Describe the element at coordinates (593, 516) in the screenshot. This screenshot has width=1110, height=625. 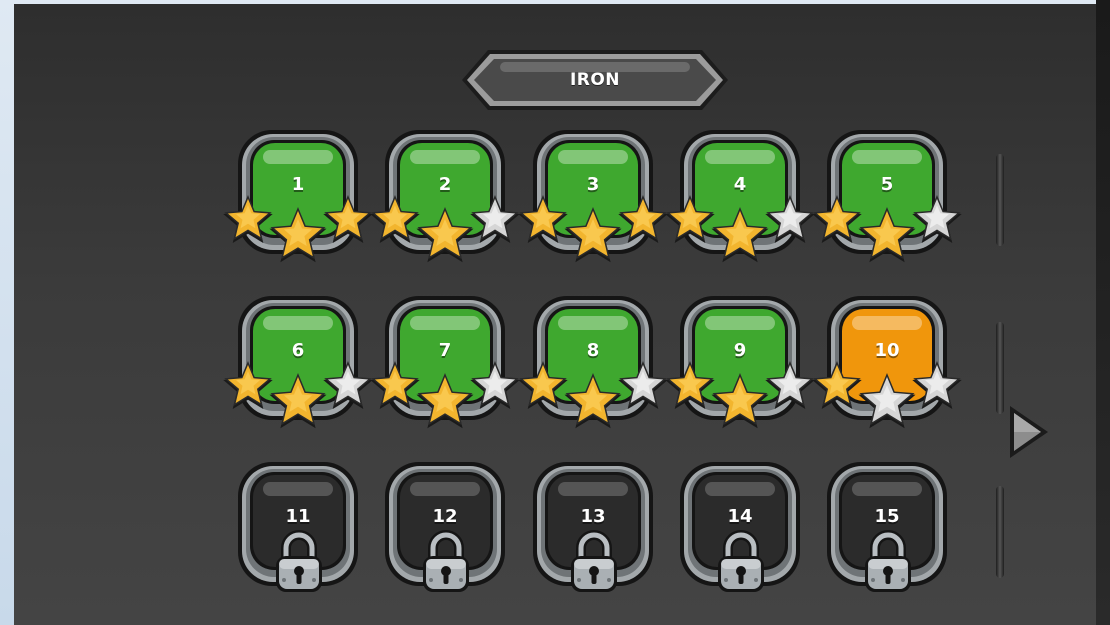
I see `level-number: 13` at that location.